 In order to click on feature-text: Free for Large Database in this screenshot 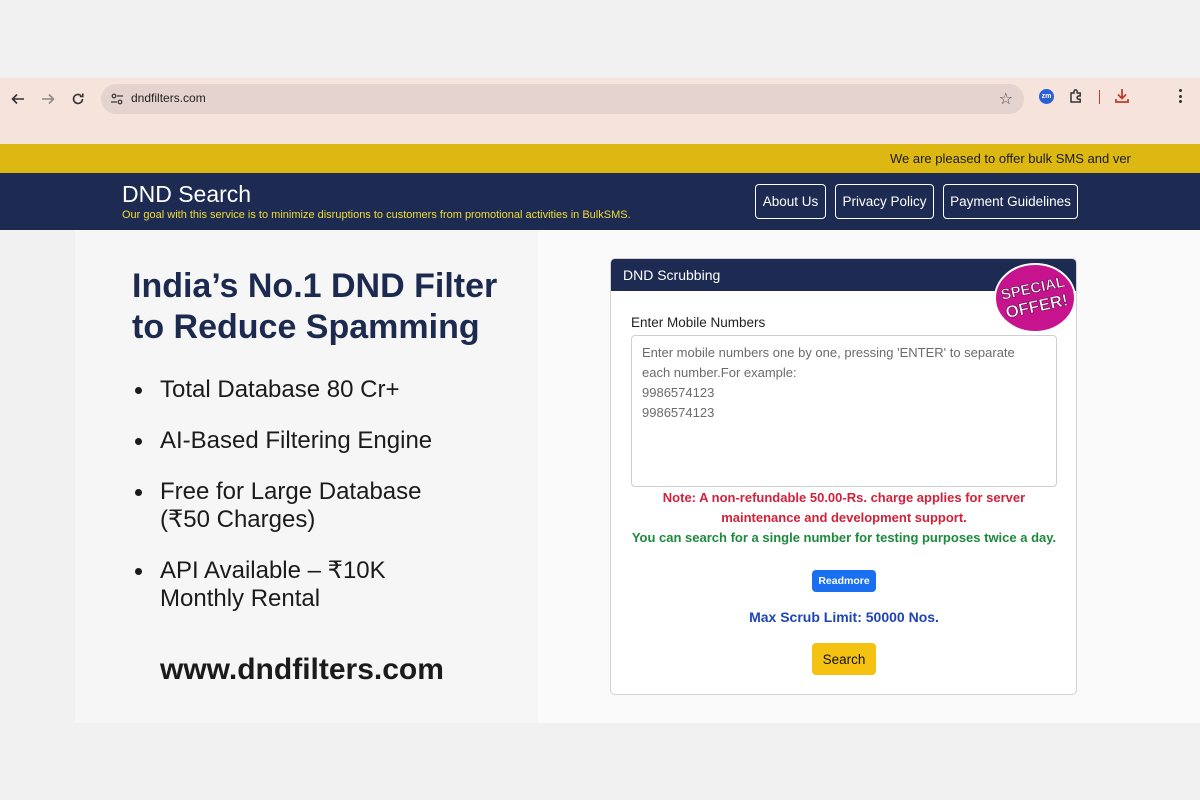, I will do `click(291, 491)`.